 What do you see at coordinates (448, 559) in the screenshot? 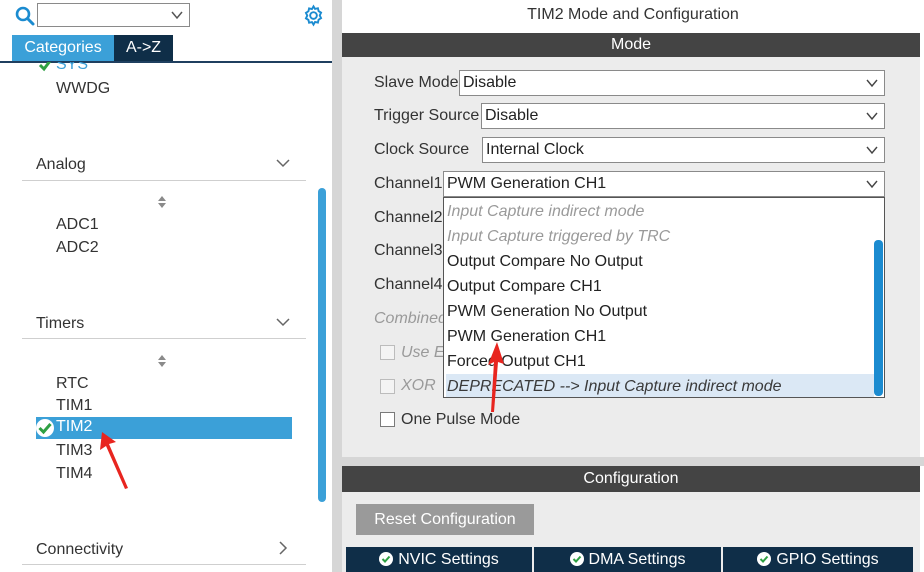
I see `tab-label: NVIC Settings` at bounding box center [448, 559].